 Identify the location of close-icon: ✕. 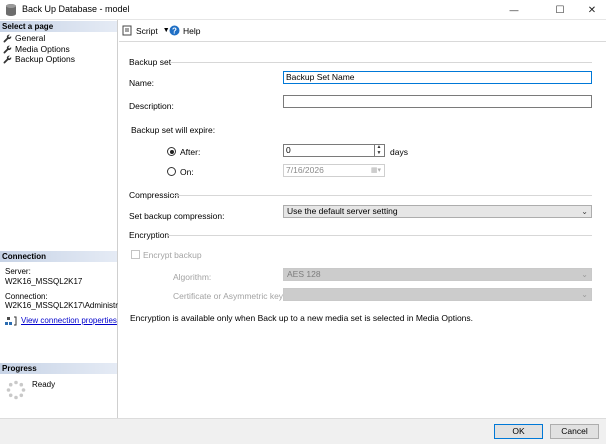
(592, 10).